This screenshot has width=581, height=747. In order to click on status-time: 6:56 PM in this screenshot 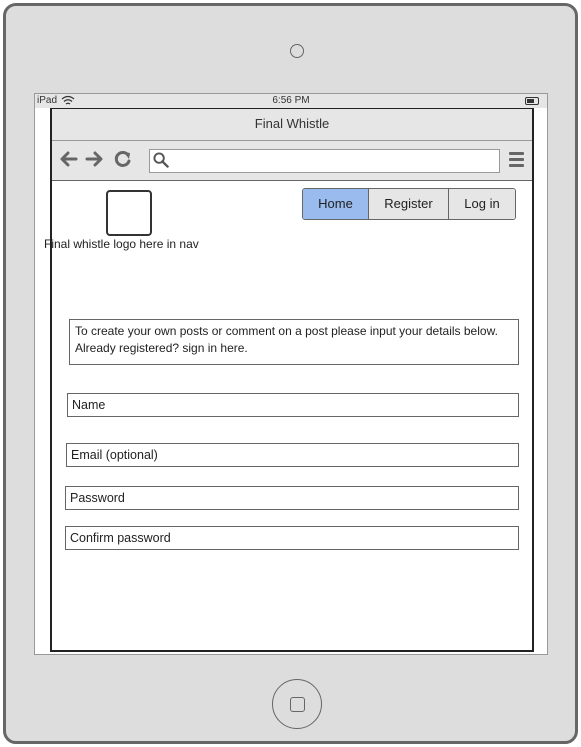, I will do `click(291, 100)`.